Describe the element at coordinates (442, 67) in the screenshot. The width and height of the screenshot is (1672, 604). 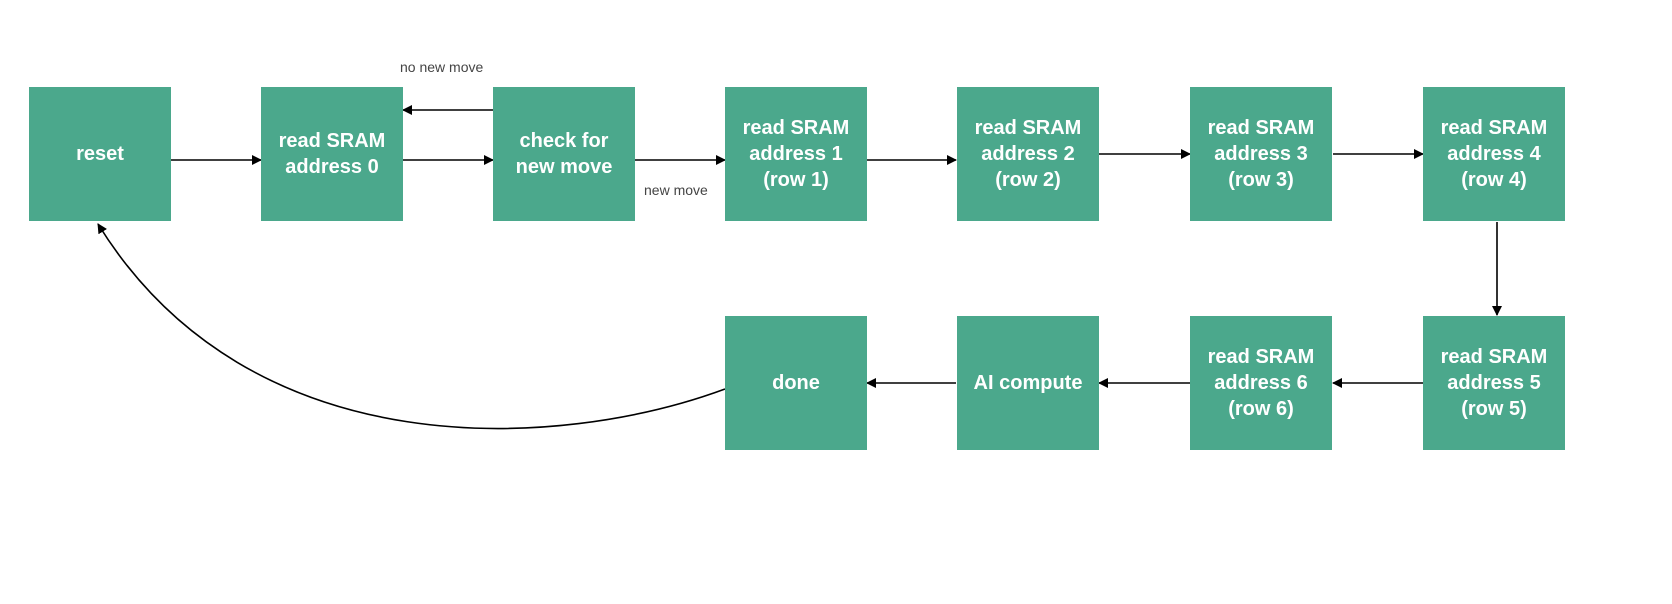
I see `edge-label-no-new-move: no new move` at that location.